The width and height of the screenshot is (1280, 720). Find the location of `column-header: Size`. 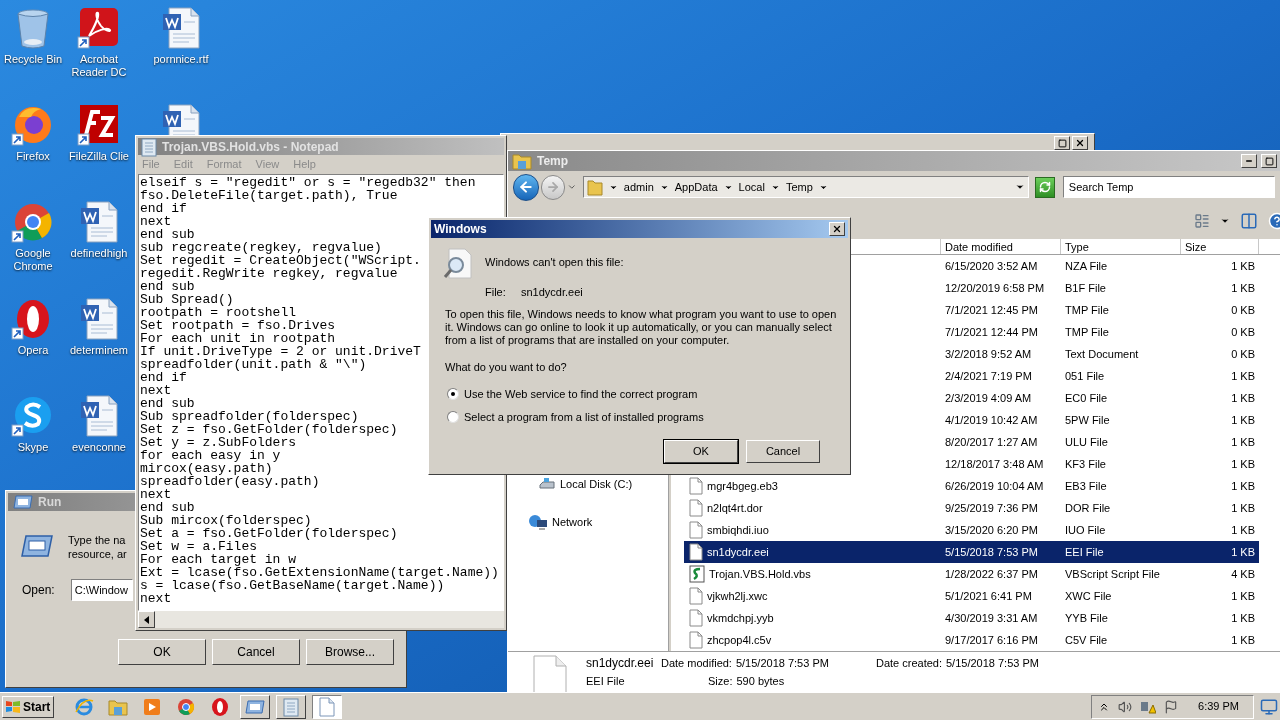

column-header: Size is located at coordinates (1220, 246).